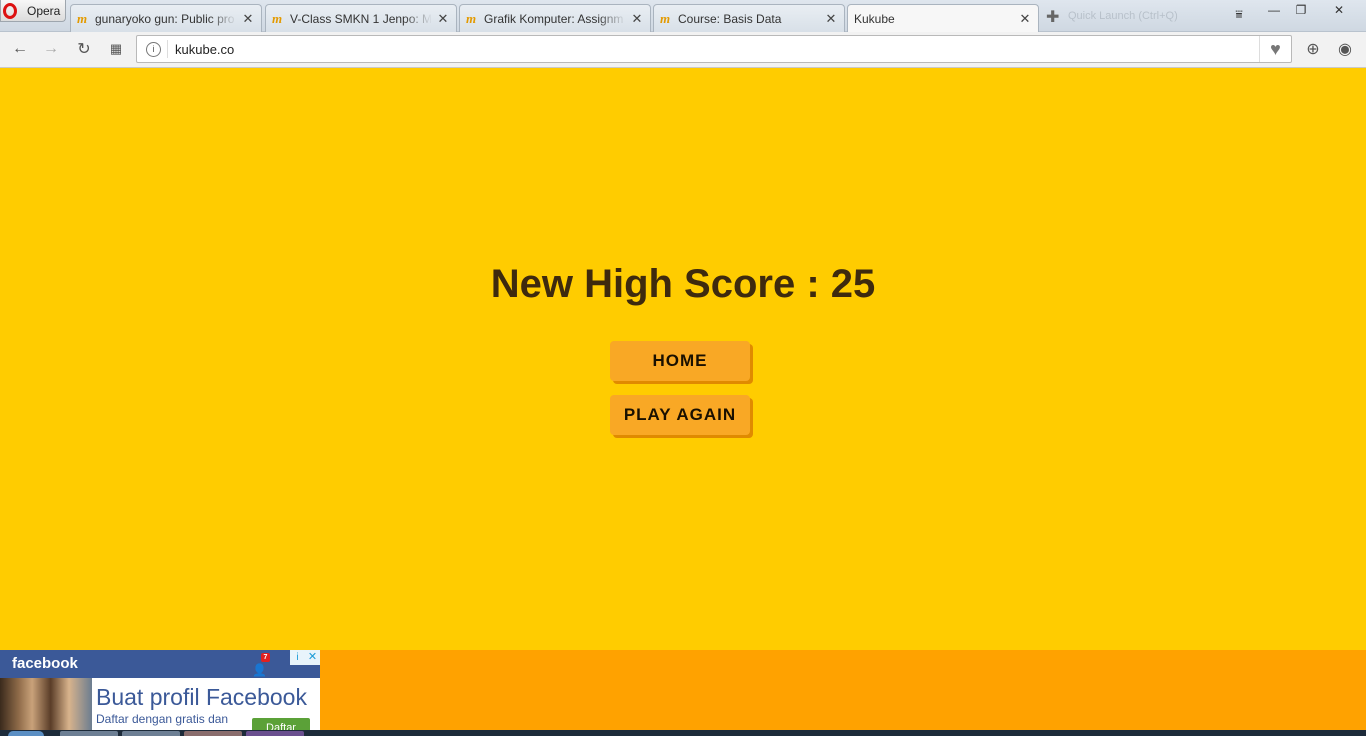 The height and width of the screenshot is (736, 1366). I want to click on tab-title: Grafik Komputer: Assignm, so click(554, 18).